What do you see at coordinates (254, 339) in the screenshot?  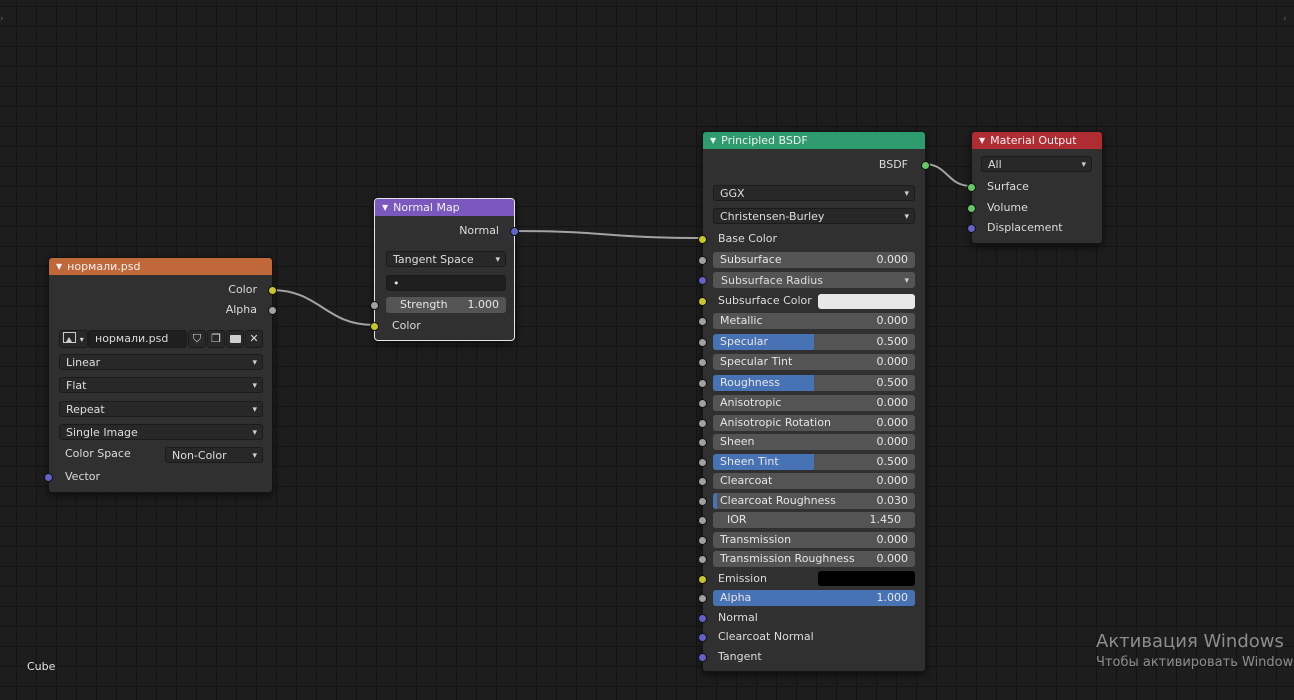 I see `unlink-image-button: ✕` at bounding box center [254, 339].